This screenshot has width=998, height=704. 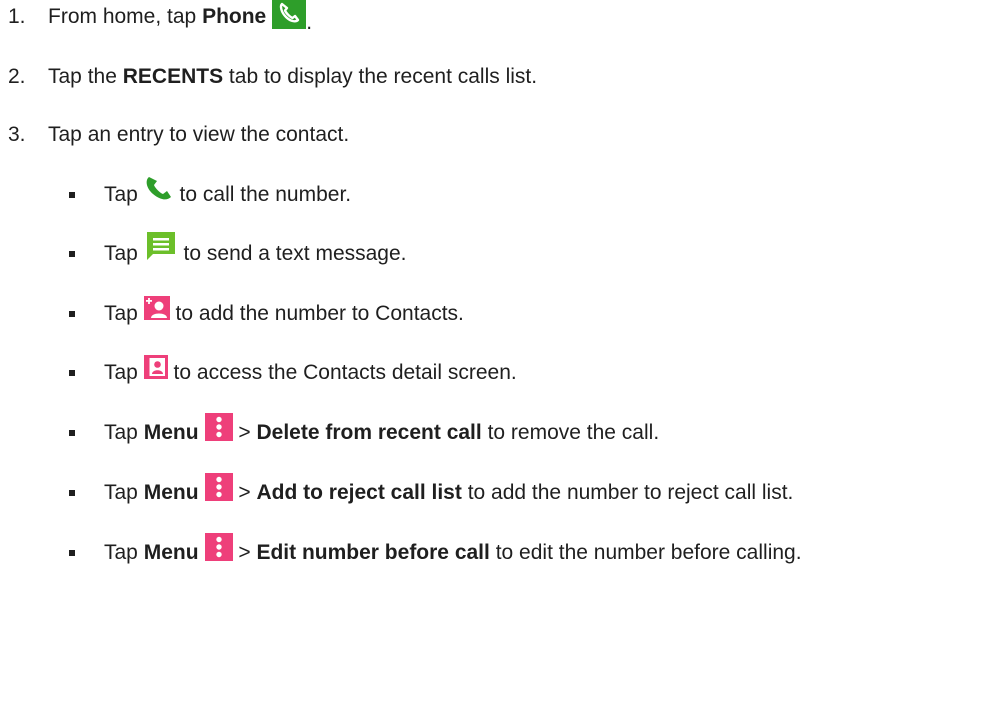 What do you see at coordinates (85, 76) in the screenshot?
I see `step-text: Tap the` at bounding box center [85, 76].